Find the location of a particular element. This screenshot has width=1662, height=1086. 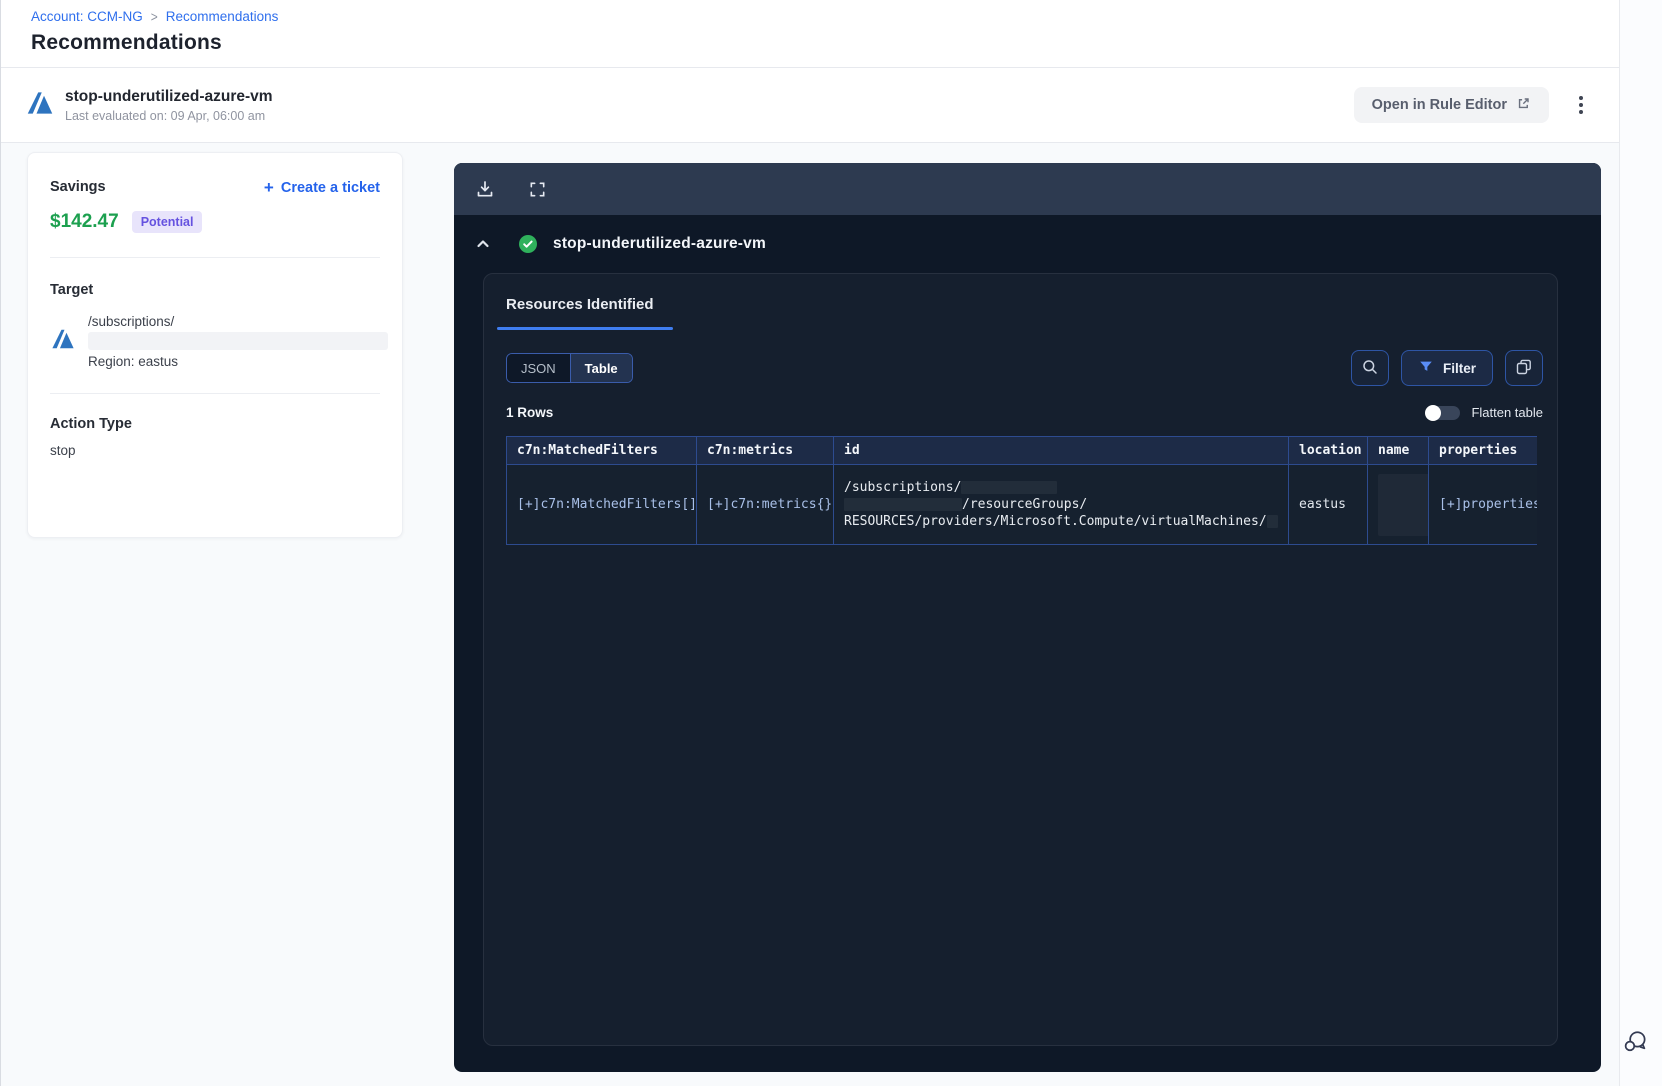

active-tab-underline is located at coordinates (585, 328).